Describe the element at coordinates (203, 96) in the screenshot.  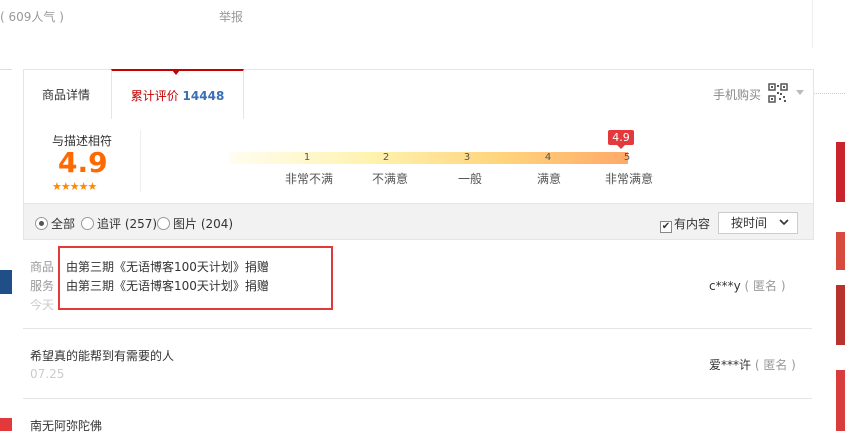
I see `tab-reviews-count: 14448` at that location.